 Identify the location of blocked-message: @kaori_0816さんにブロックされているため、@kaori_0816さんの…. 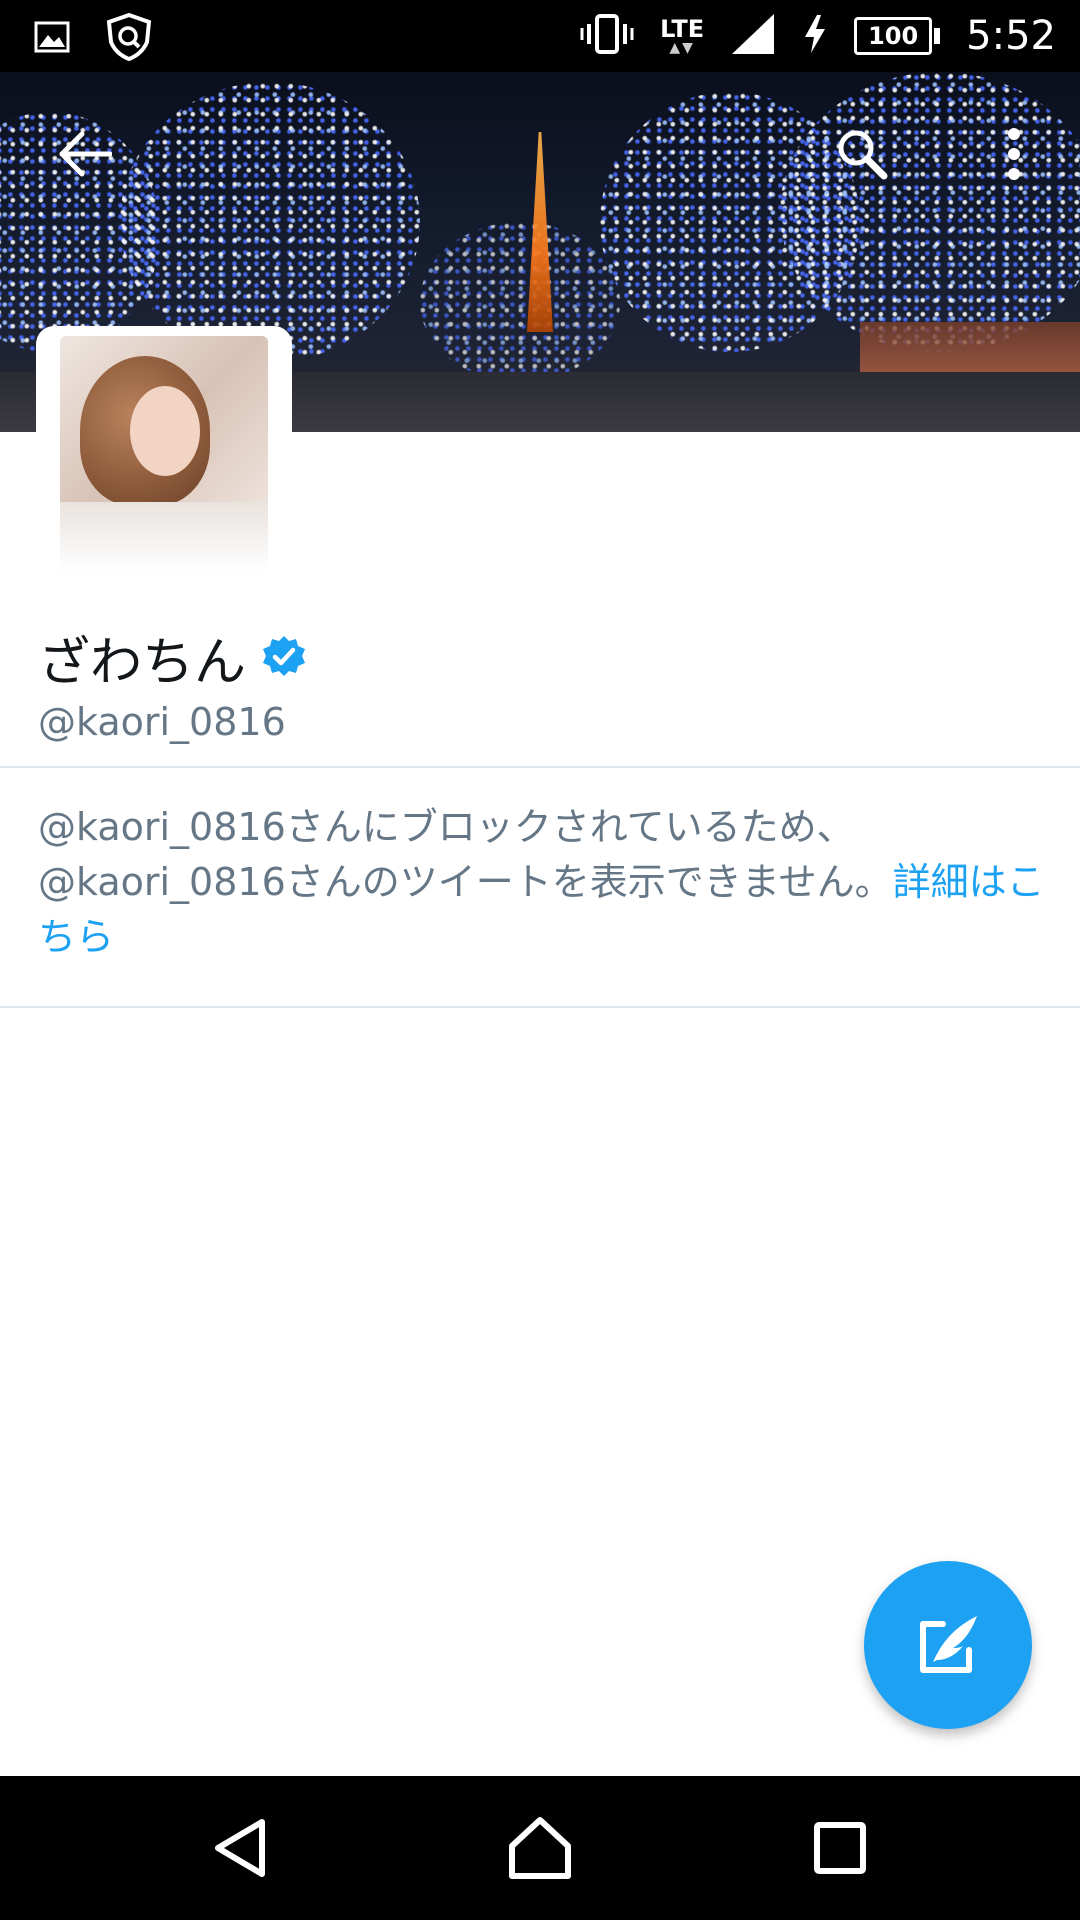
(543, 882).